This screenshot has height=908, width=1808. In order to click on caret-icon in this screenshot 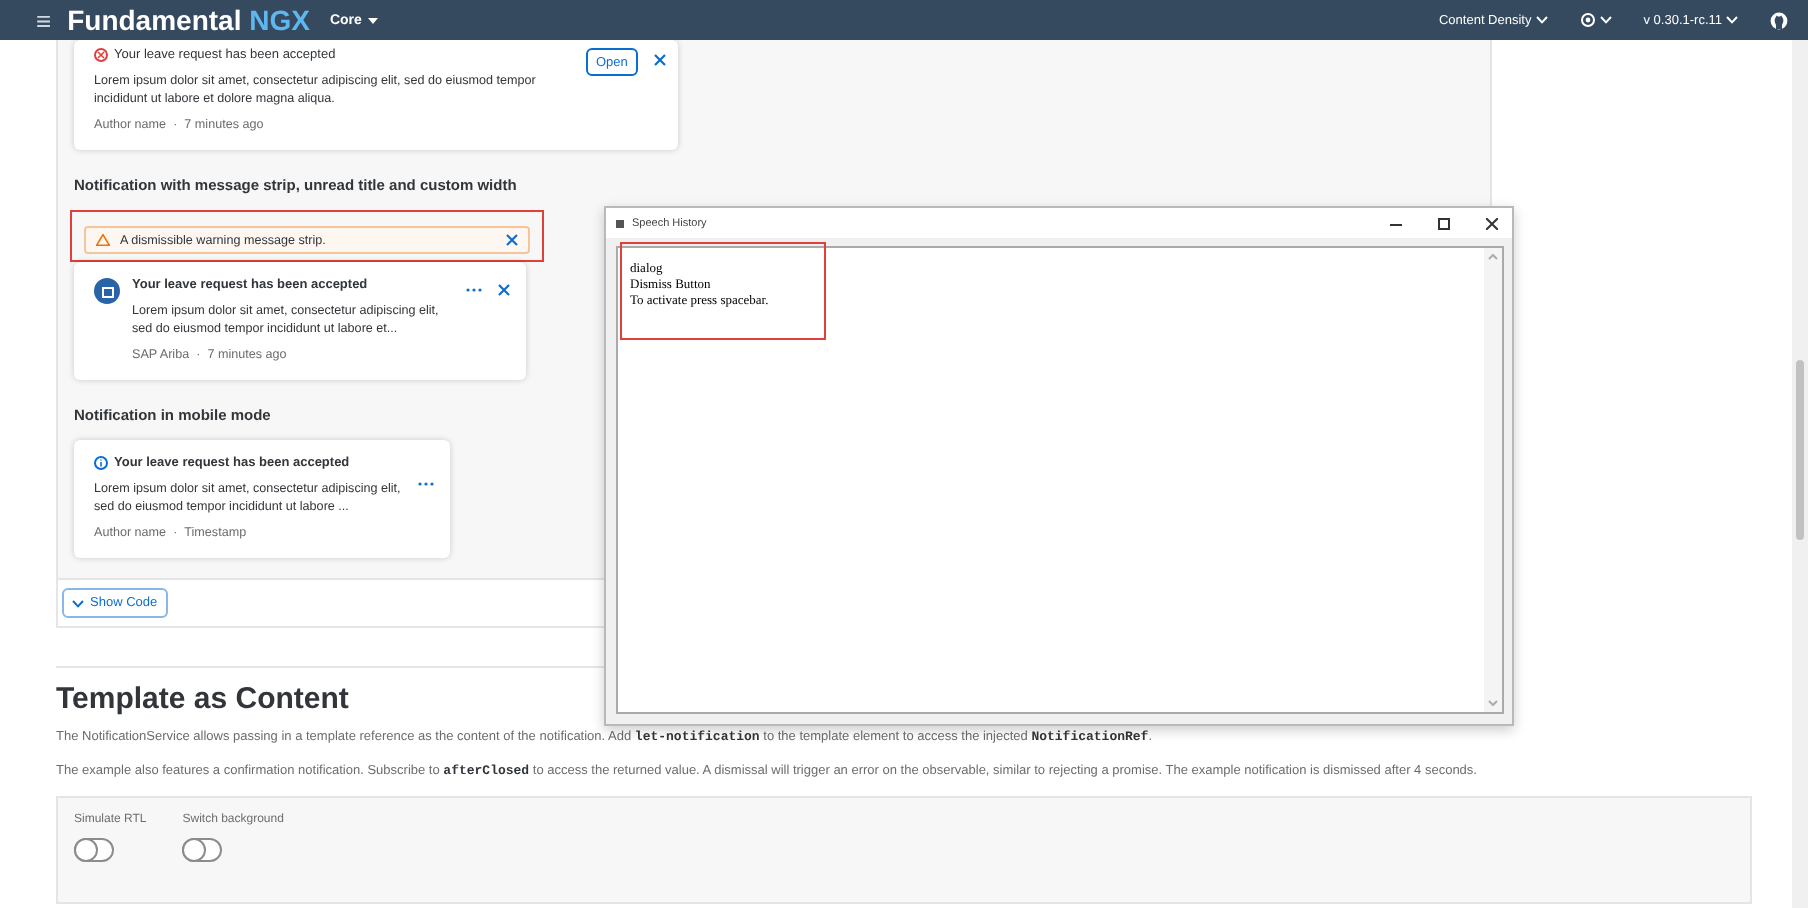, I will do `click(372, 20)`.